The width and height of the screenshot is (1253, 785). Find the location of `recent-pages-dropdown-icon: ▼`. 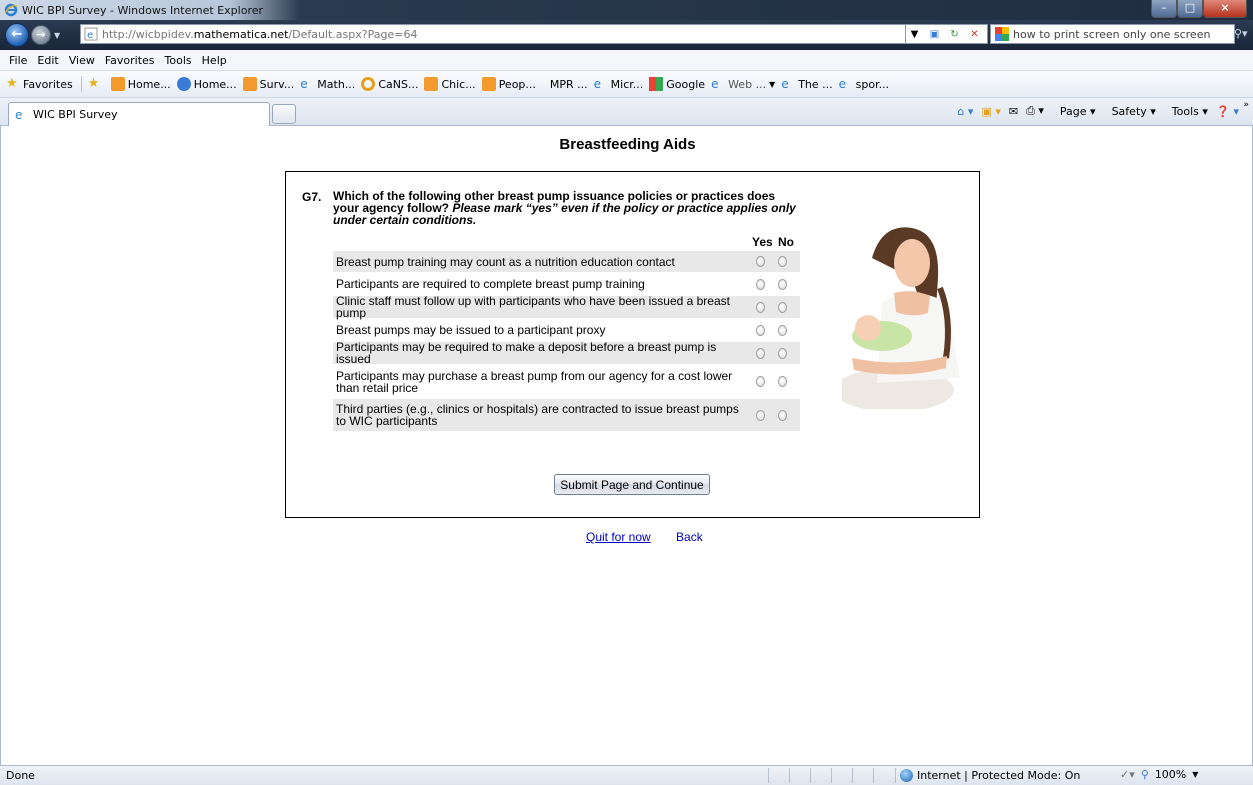

recent-pages-dropdown-icon: ▼ is located at coordinates (57, 35).